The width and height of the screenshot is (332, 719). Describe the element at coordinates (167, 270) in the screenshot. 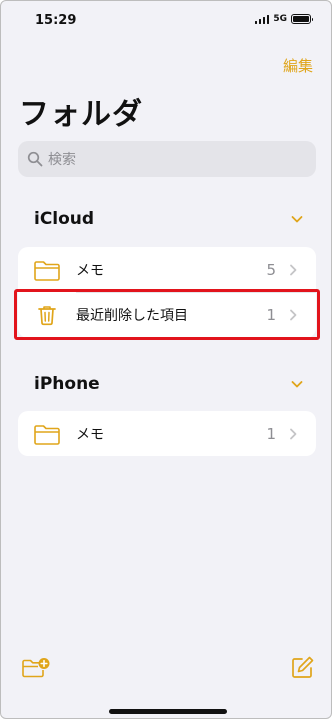

I see `folder-row-icloud-notes: メモ 5` at that location.